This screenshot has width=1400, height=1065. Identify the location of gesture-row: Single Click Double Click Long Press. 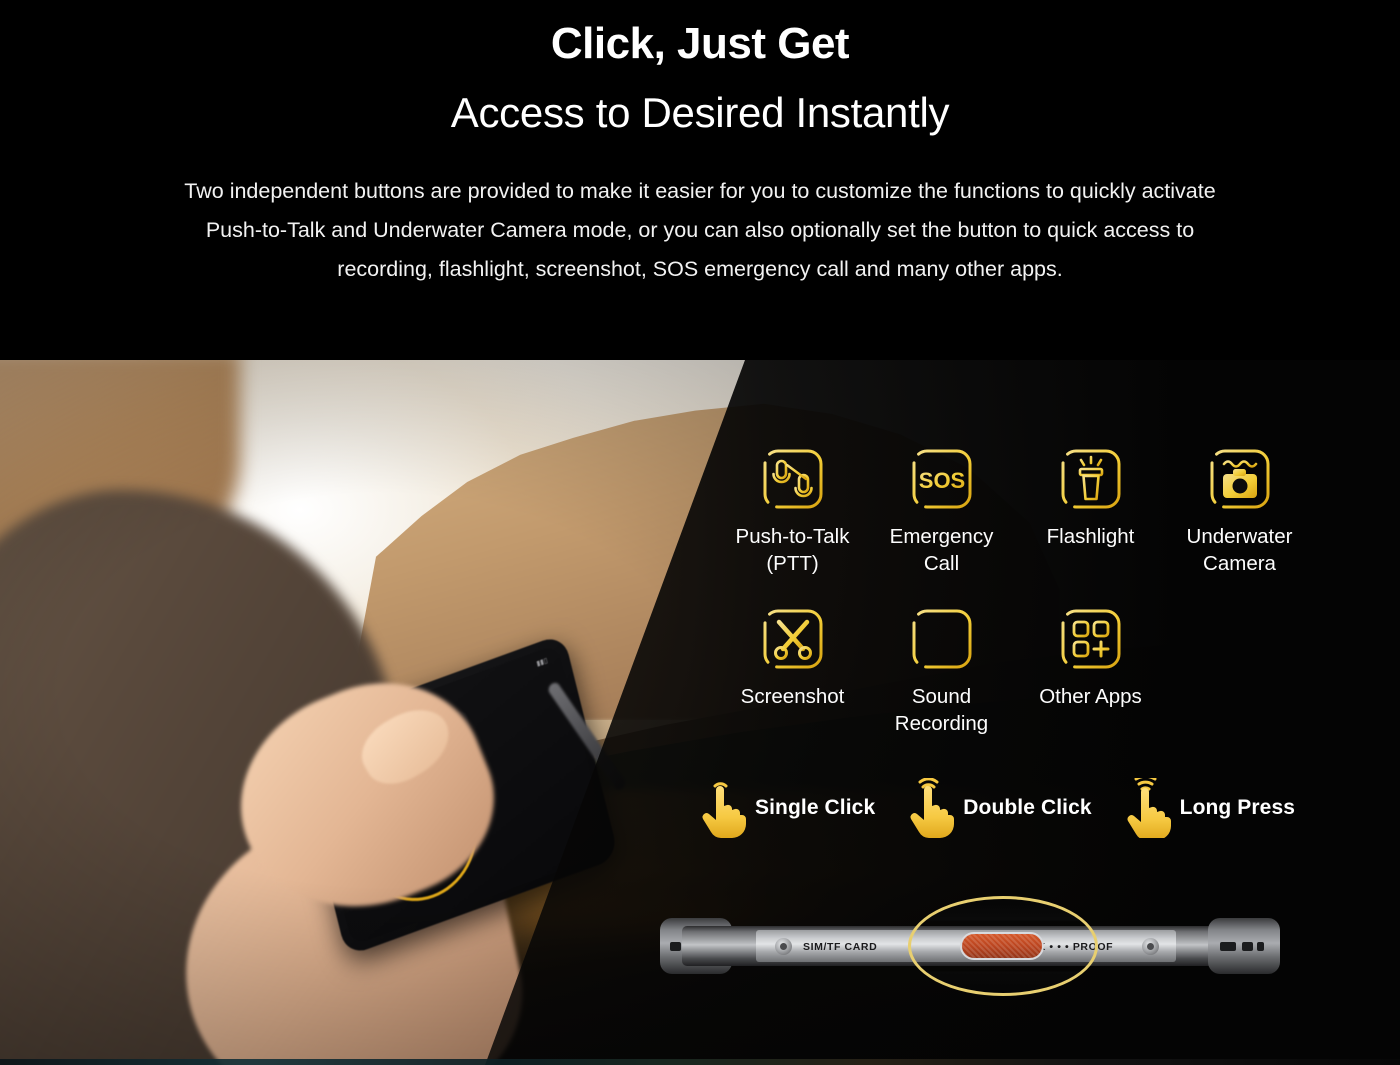
(1007, 807).